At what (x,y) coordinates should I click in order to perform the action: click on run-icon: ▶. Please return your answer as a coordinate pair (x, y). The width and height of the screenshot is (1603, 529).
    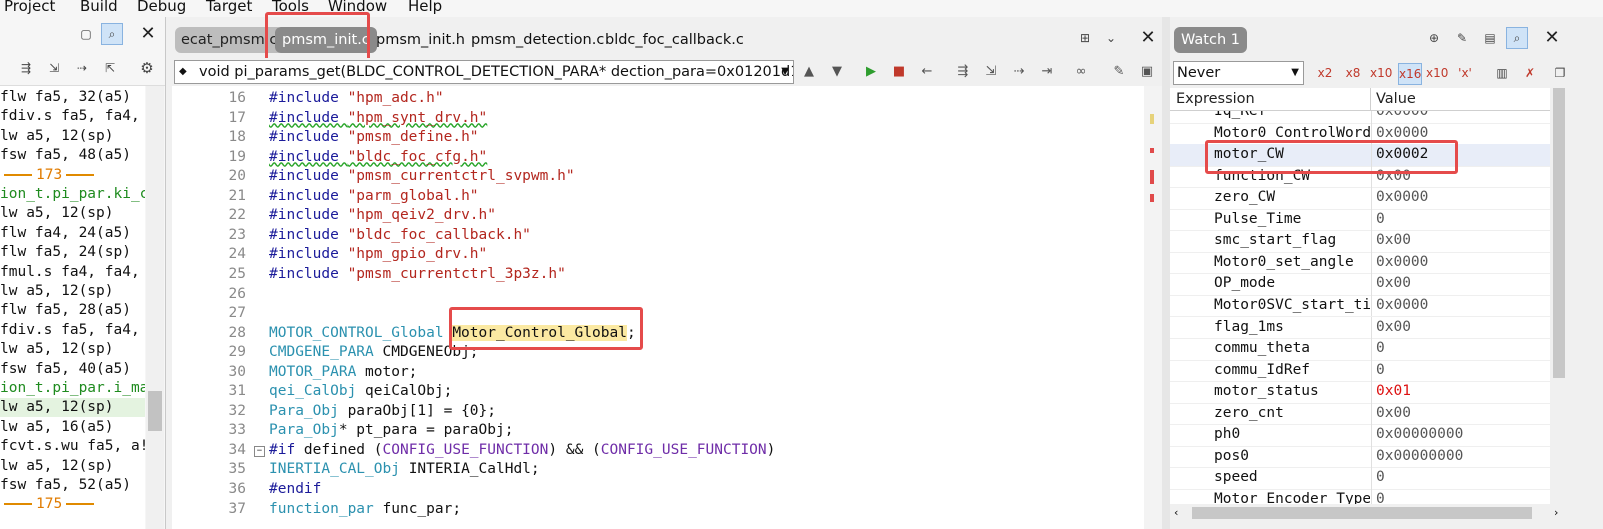
    Looking at the image, I should click on (871, 72).